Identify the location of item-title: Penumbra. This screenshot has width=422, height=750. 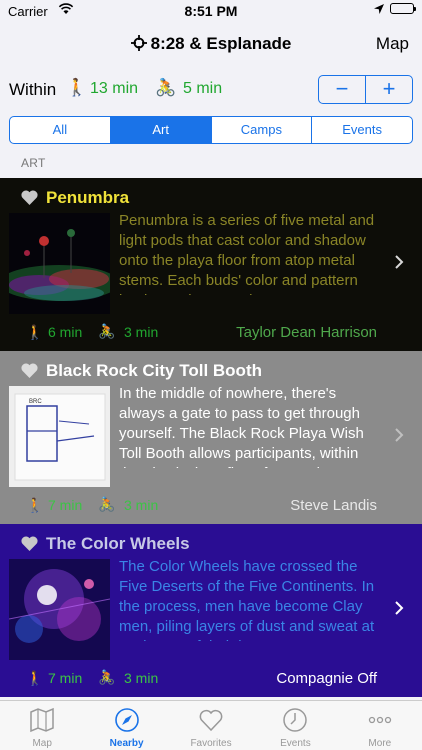
(88, 197).